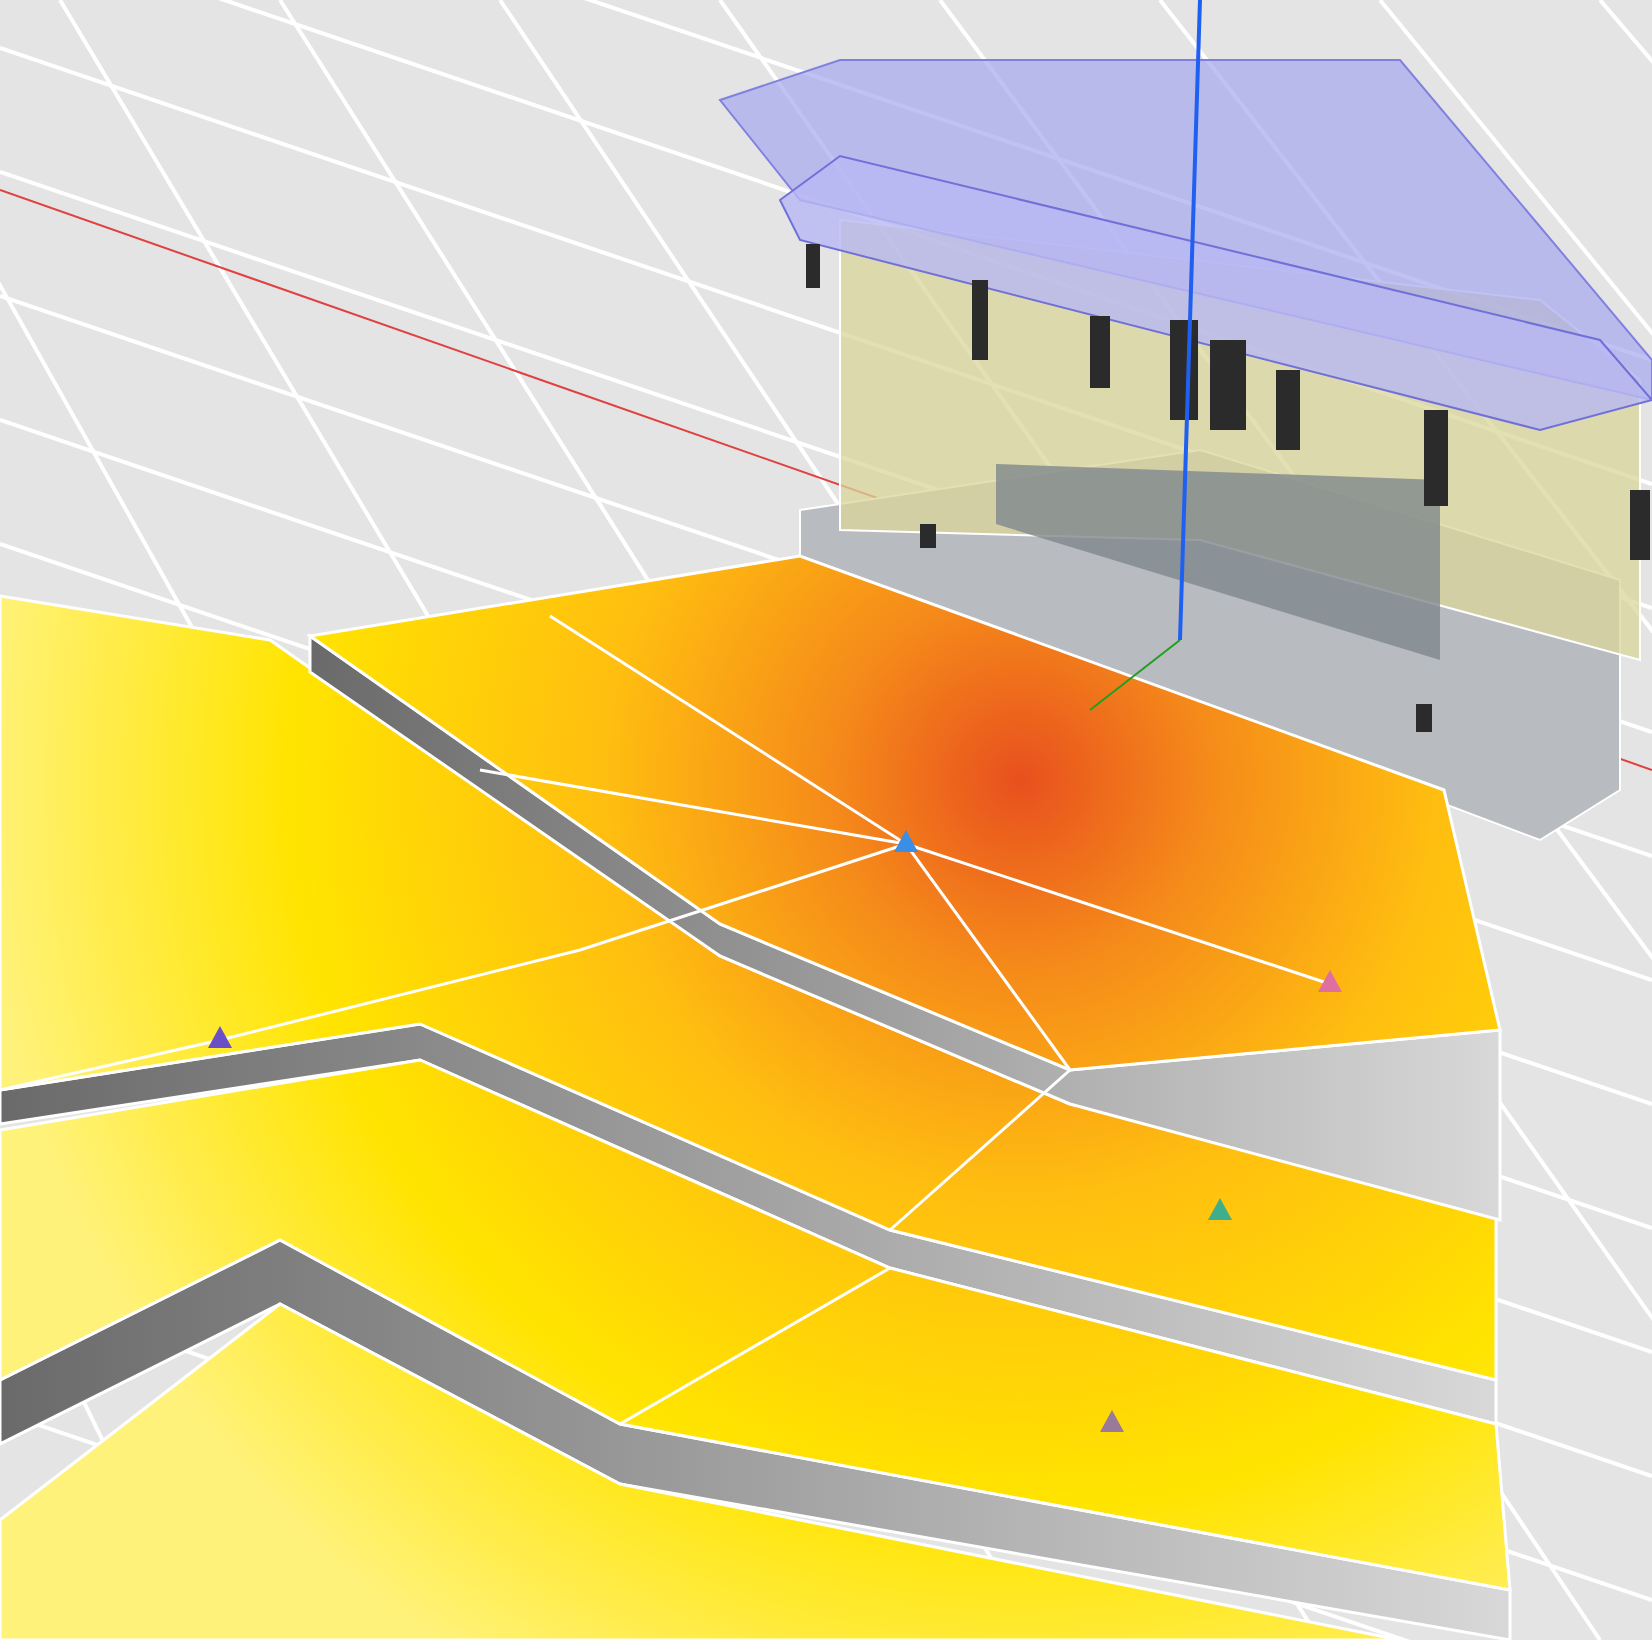 The height and width of the screenshot is (1640, 1652). Describe the element at coordinates (1135, 675) in the screenshot. I see `y-axis-line` at that location.